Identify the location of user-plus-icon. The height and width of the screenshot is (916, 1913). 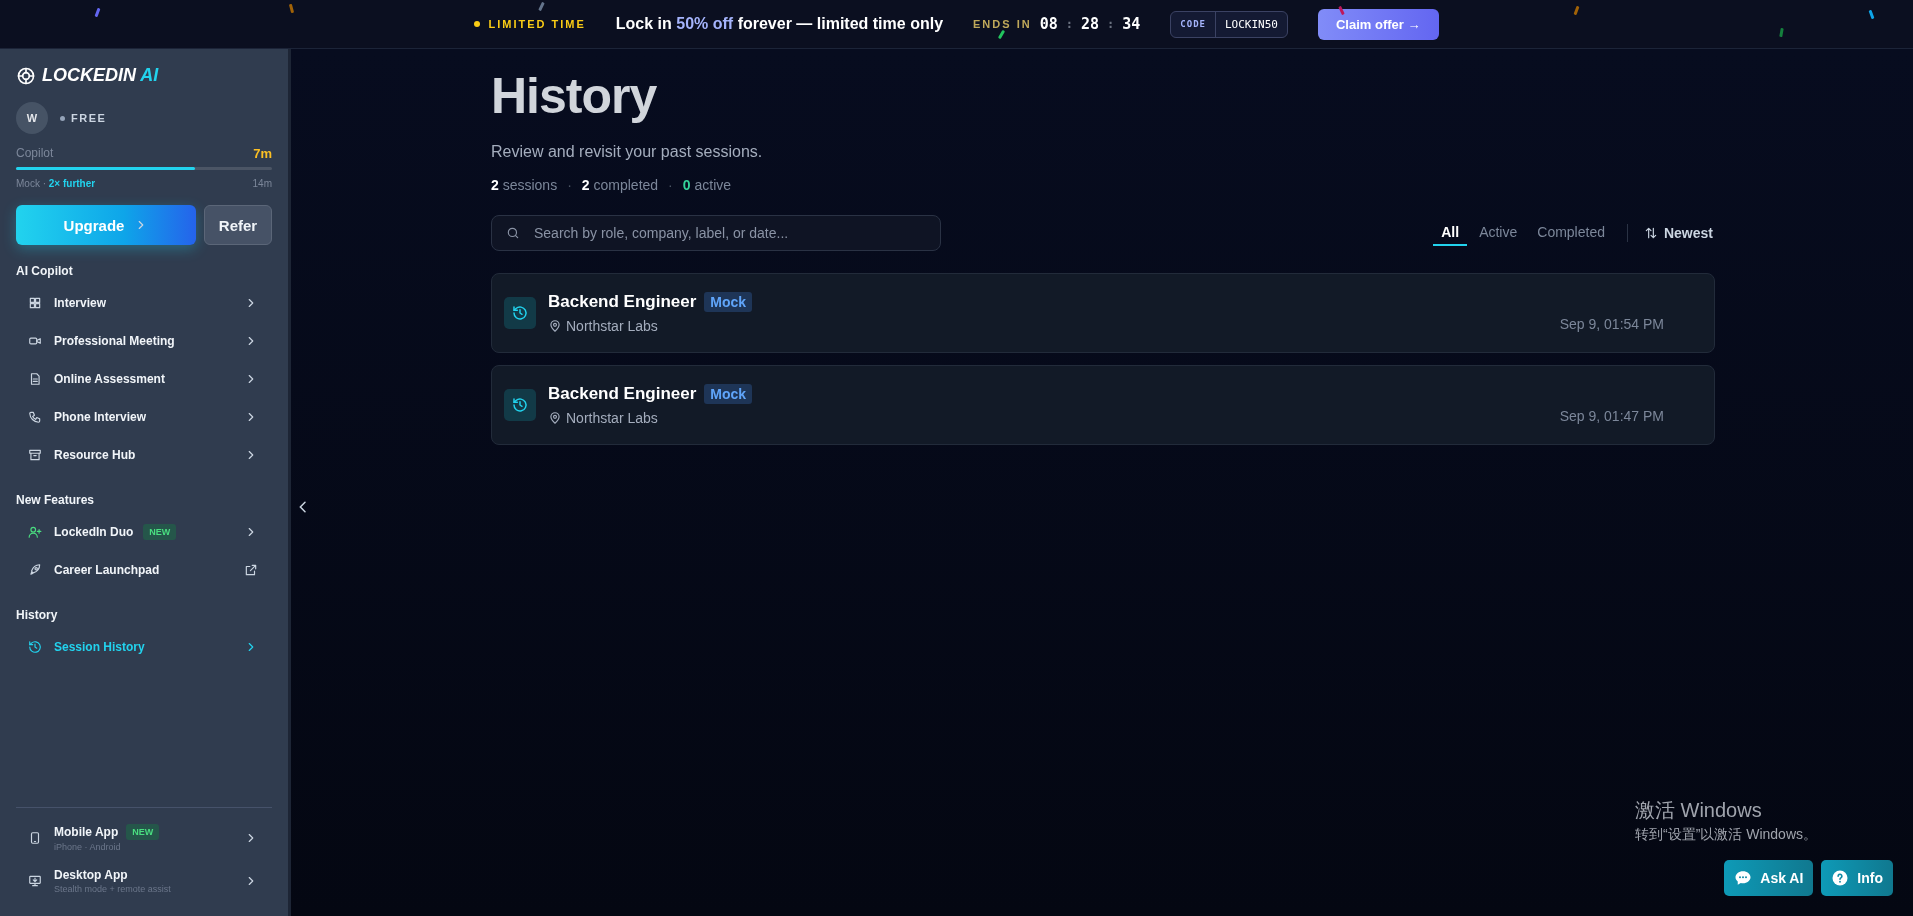
(35, 532).